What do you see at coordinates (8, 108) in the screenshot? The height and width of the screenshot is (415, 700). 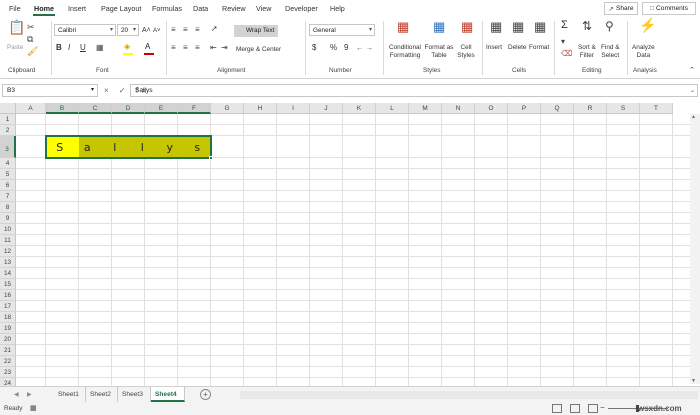 I see `select-all-corner` at bounding box center [8, 108].